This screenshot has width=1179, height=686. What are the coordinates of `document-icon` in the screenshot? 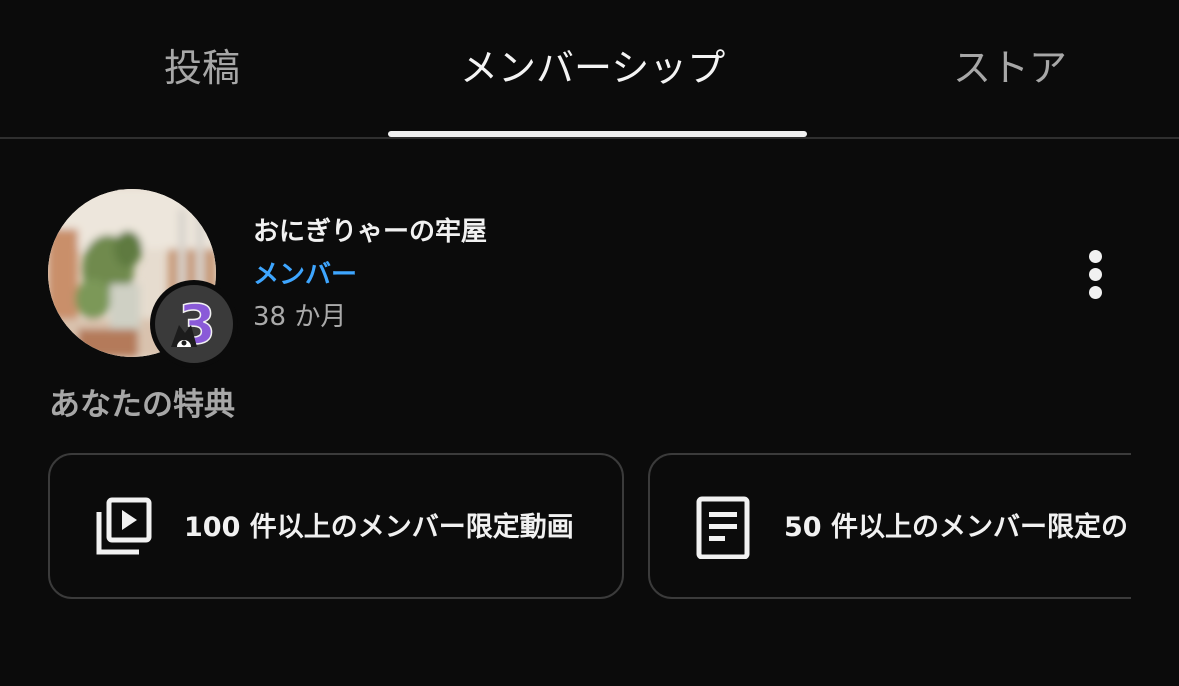 It's located at (723, 527).